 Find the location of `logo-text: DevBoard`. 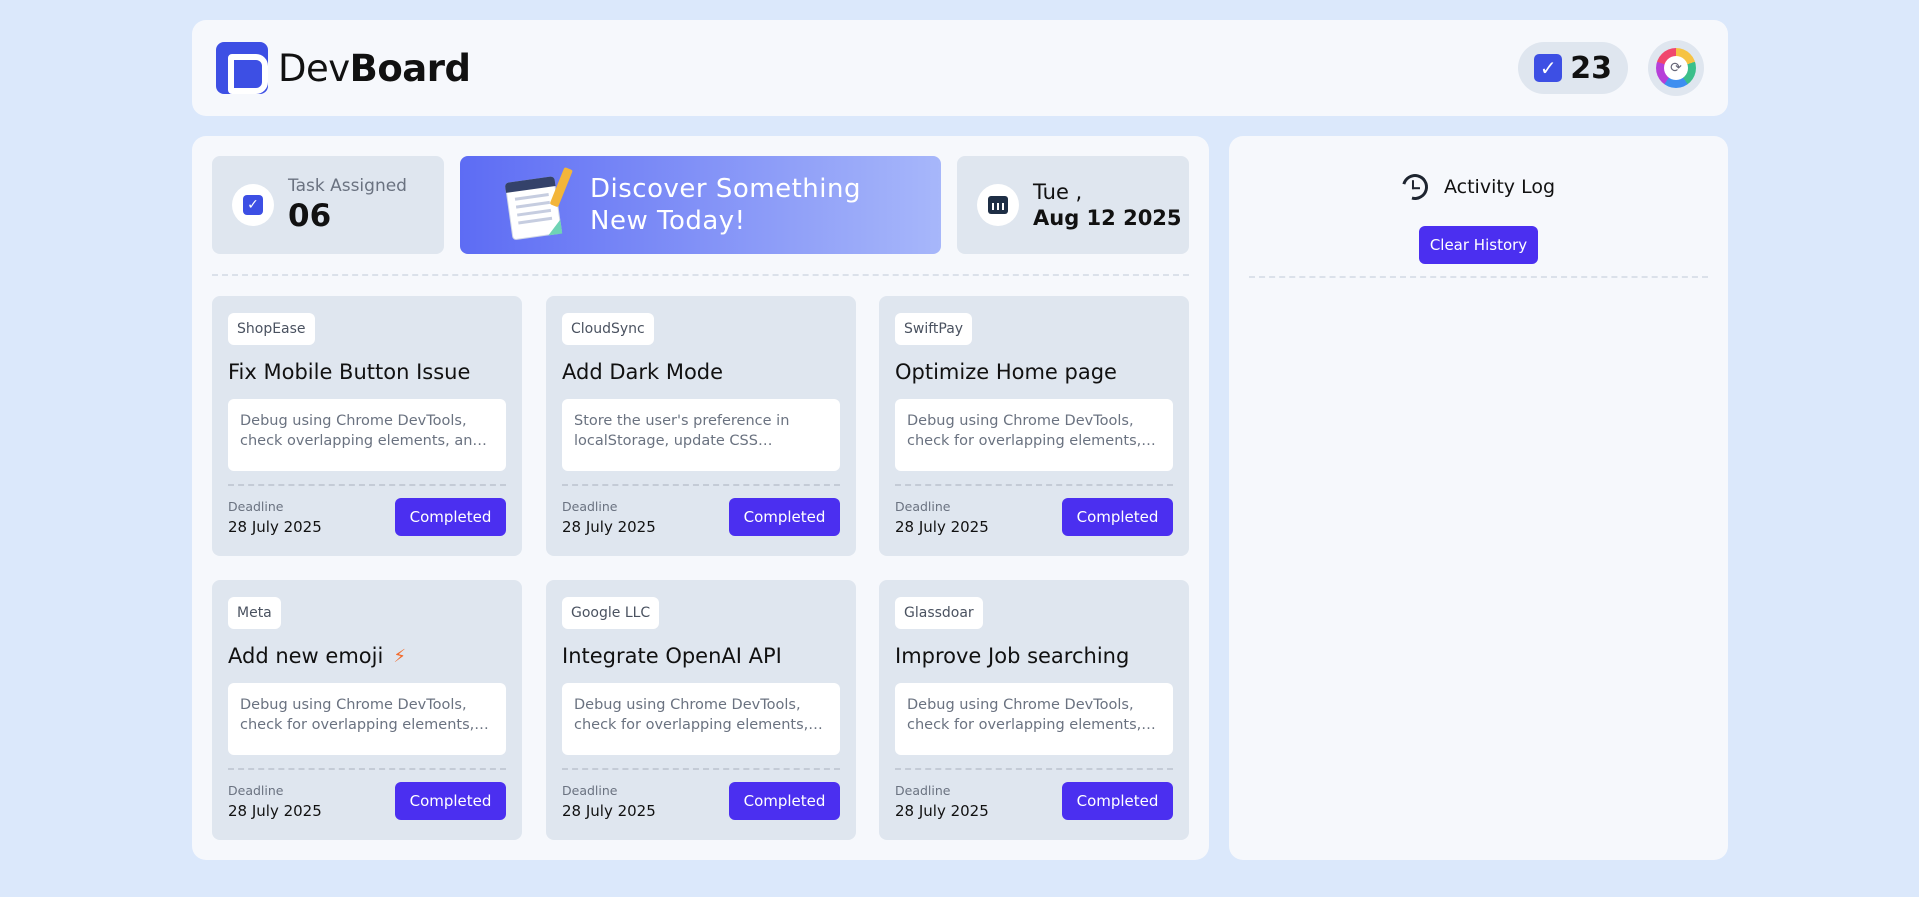

logo-text: DevBoard is located at coordinates (374, 68).